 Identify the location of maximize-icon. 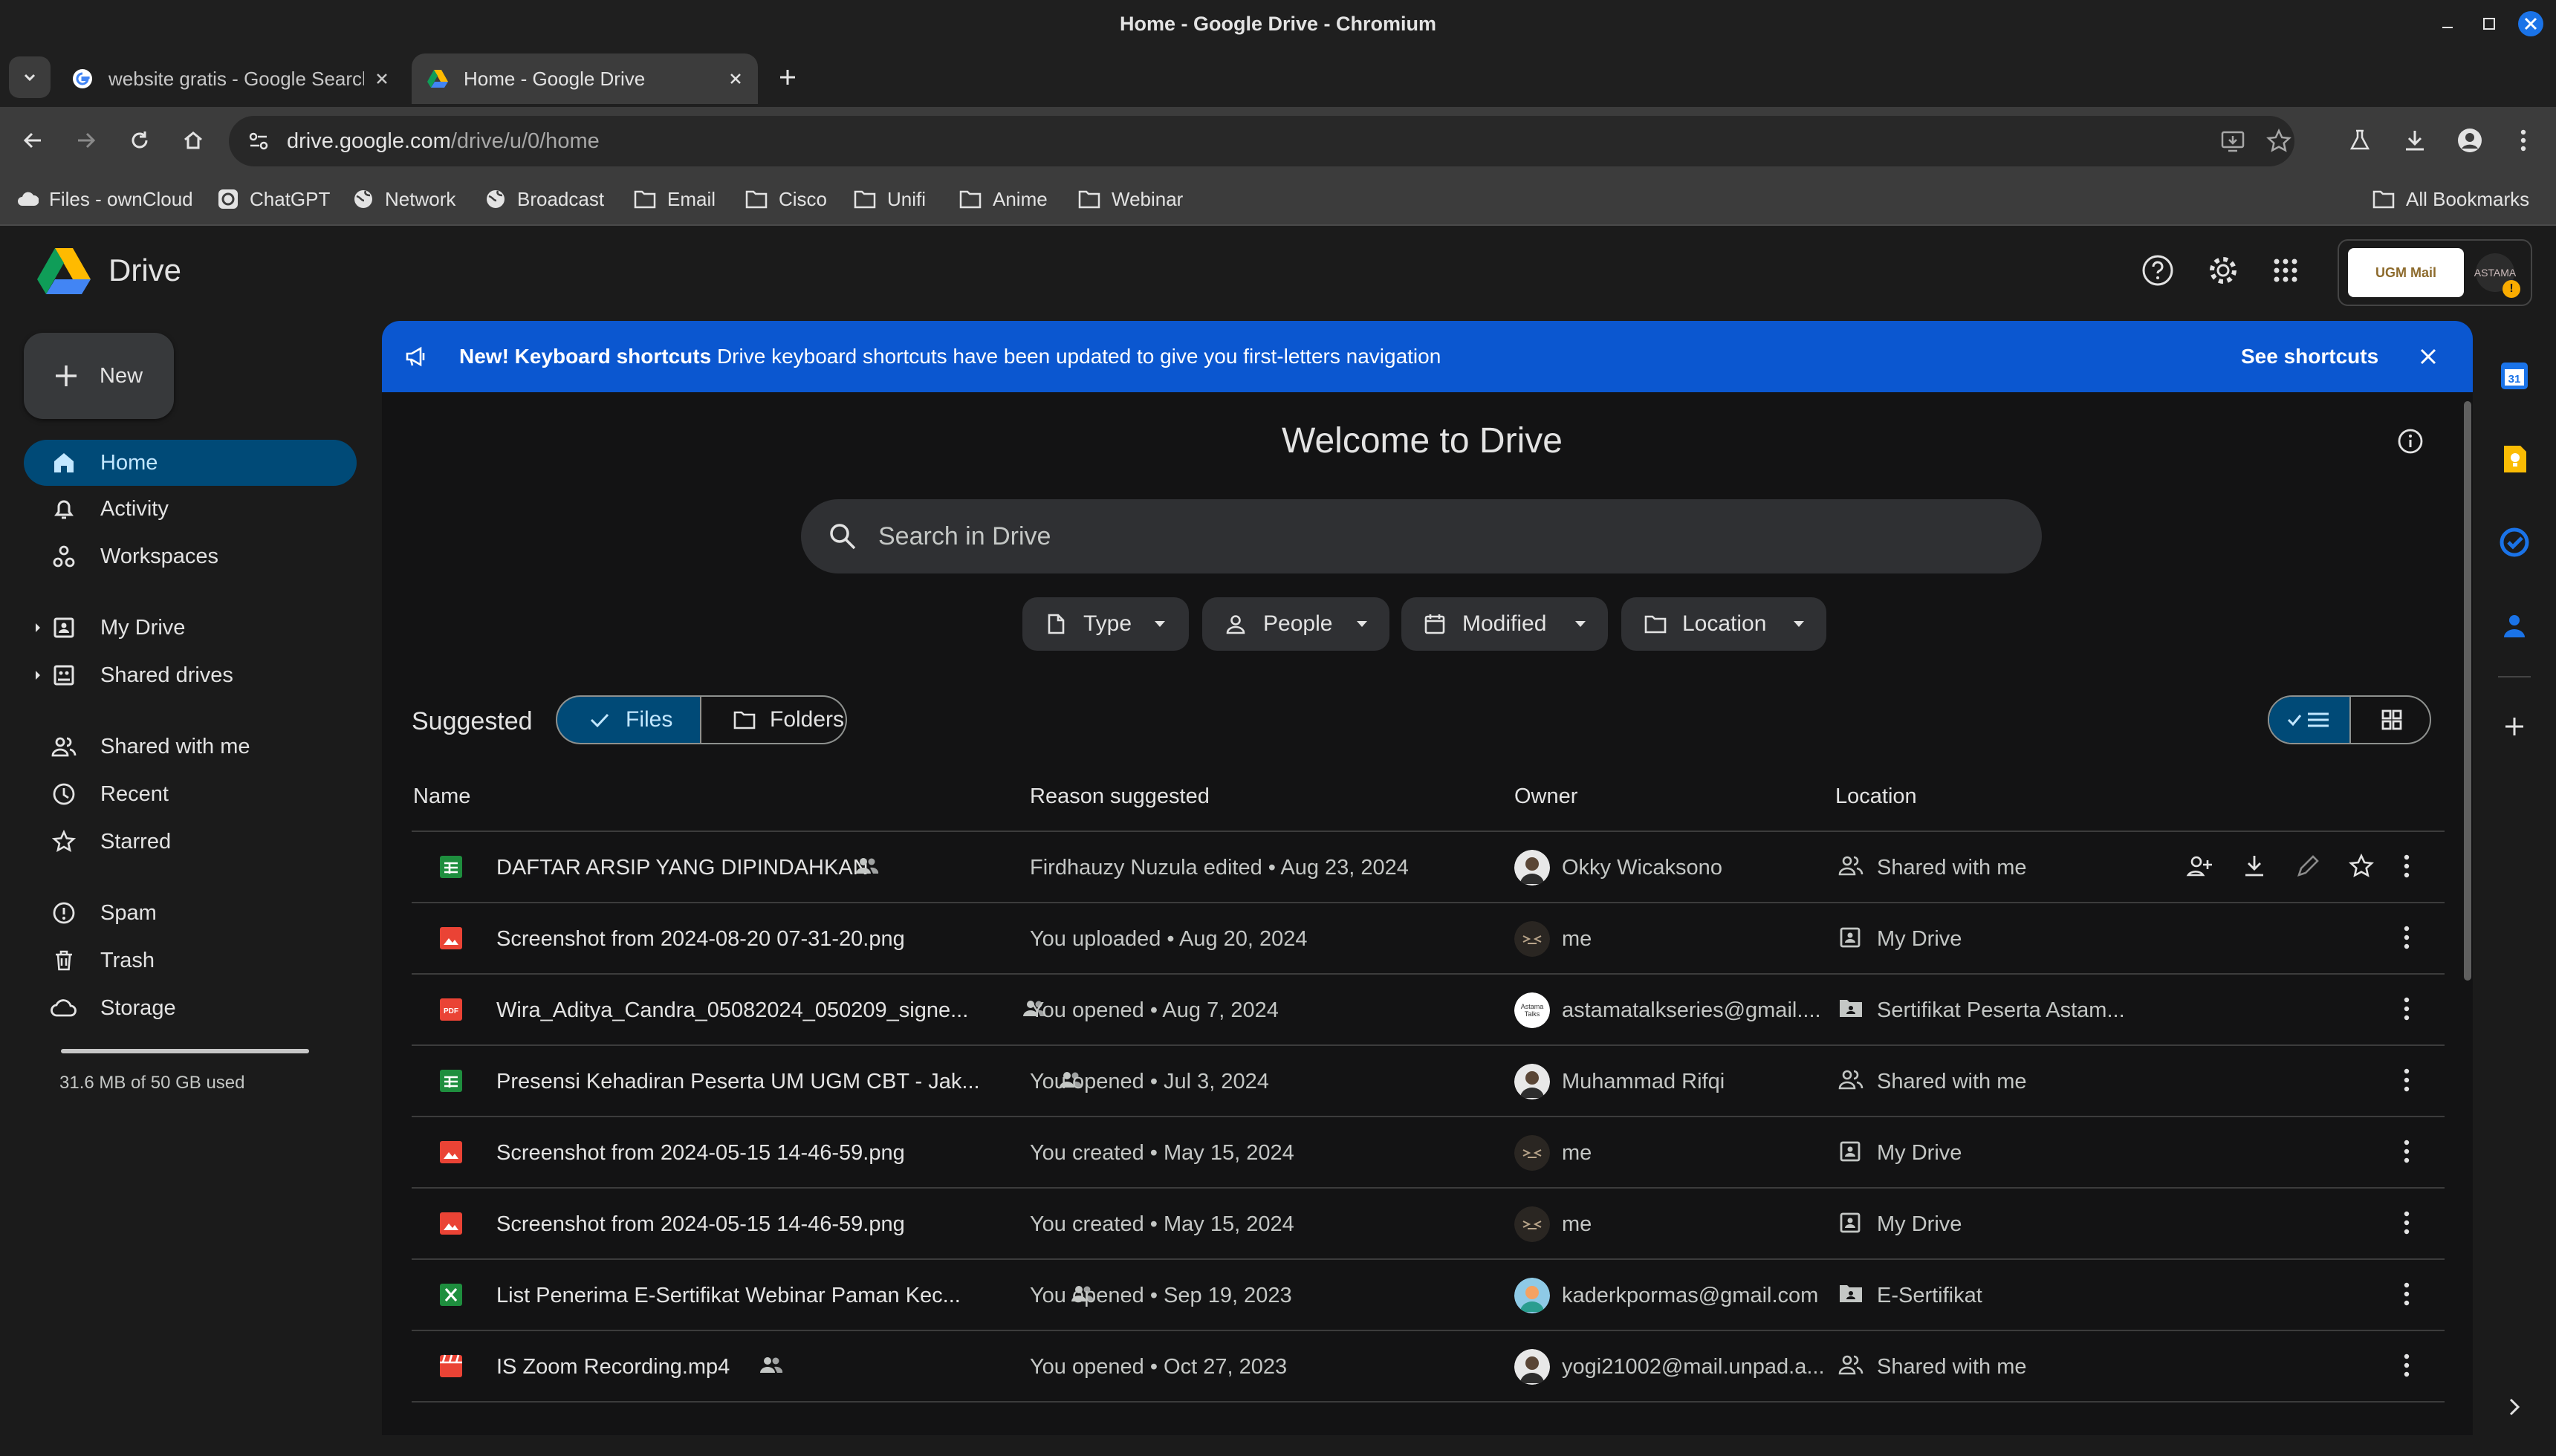
(2489, 24).